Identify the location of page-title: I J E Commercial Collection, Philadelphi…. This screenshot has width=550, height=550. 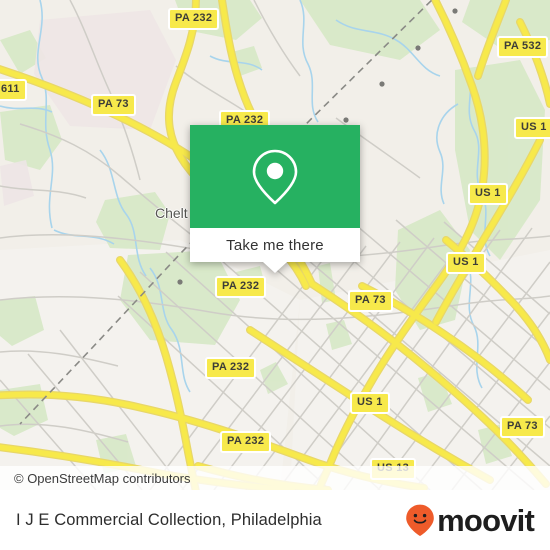
(169, 519).